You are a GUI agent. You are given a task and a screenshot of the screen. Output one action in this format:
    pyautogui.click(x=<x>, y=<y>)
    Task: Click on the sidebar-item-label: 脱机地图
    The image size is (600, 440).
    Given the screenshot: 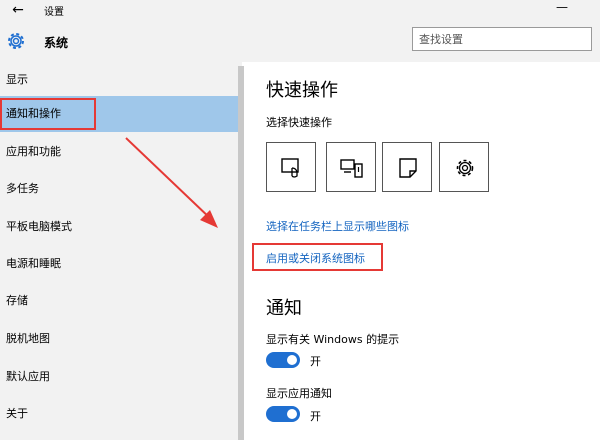 What is the action you would take?
    pyautogui.click(x=28, y=338)
    